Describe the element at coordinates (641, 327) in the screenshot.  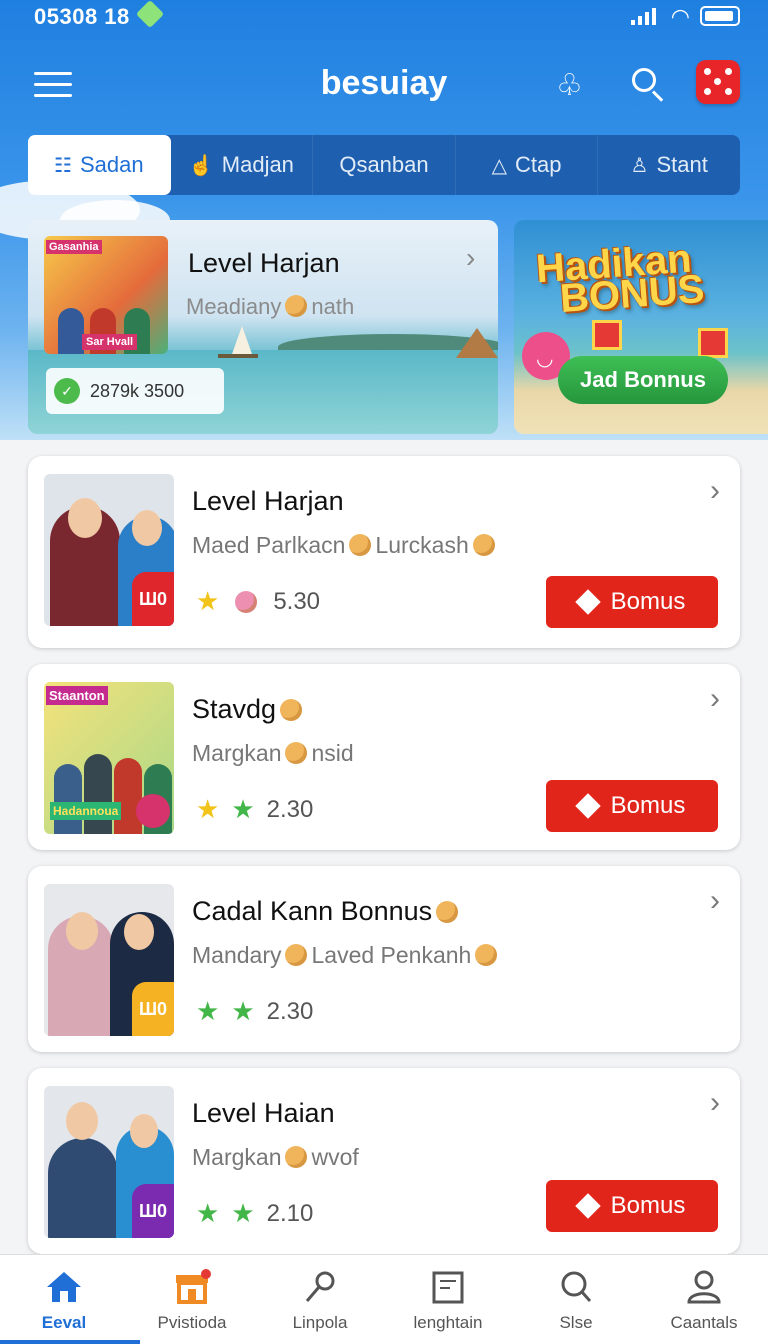
I see `bonus-promo-banner: Hadikan BONUS Jad Bonnus` at that location.